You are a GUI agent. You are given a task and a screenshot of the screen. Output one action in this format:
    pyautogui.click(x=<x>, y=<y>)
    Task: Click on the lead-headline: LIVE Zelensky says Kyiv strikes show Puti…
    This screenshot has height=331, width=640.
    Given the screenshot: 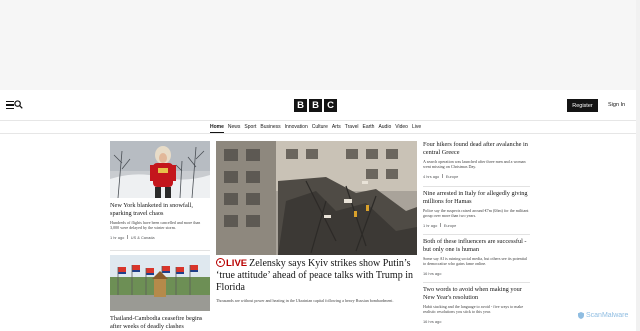 What is the action you would take?
    pyautogui.click(x=316, y=276)
    